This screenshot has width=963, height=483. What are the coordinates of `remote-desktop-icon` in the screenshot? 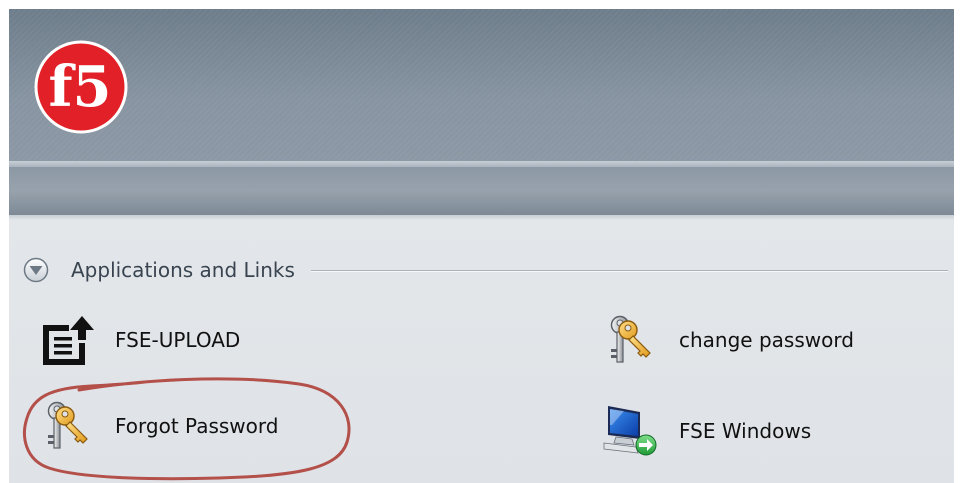 It's located at (630, 431).